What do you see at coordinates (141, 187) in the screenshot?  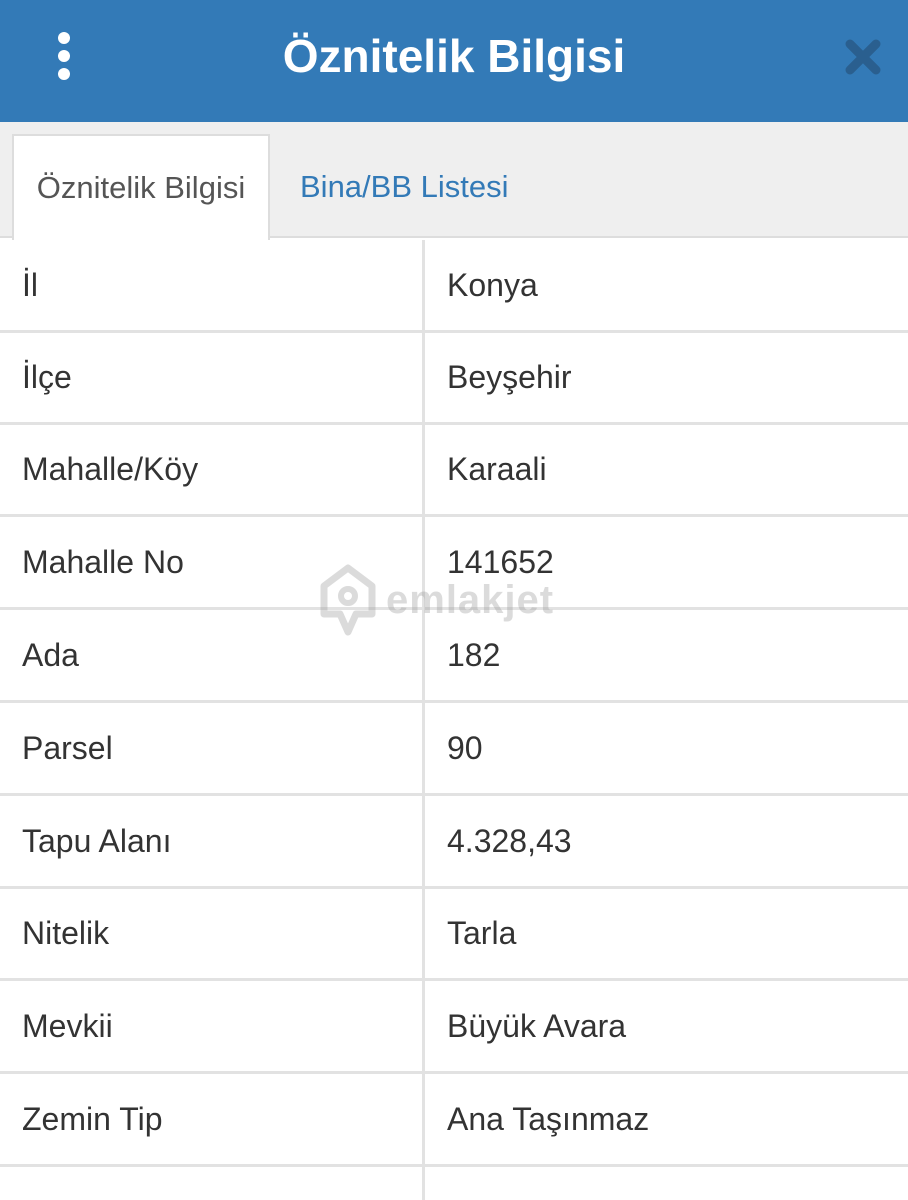 I see `tab-oznitelik-bilgisi: Öznitelik Bilgisi` at bounding box center [141, 187].